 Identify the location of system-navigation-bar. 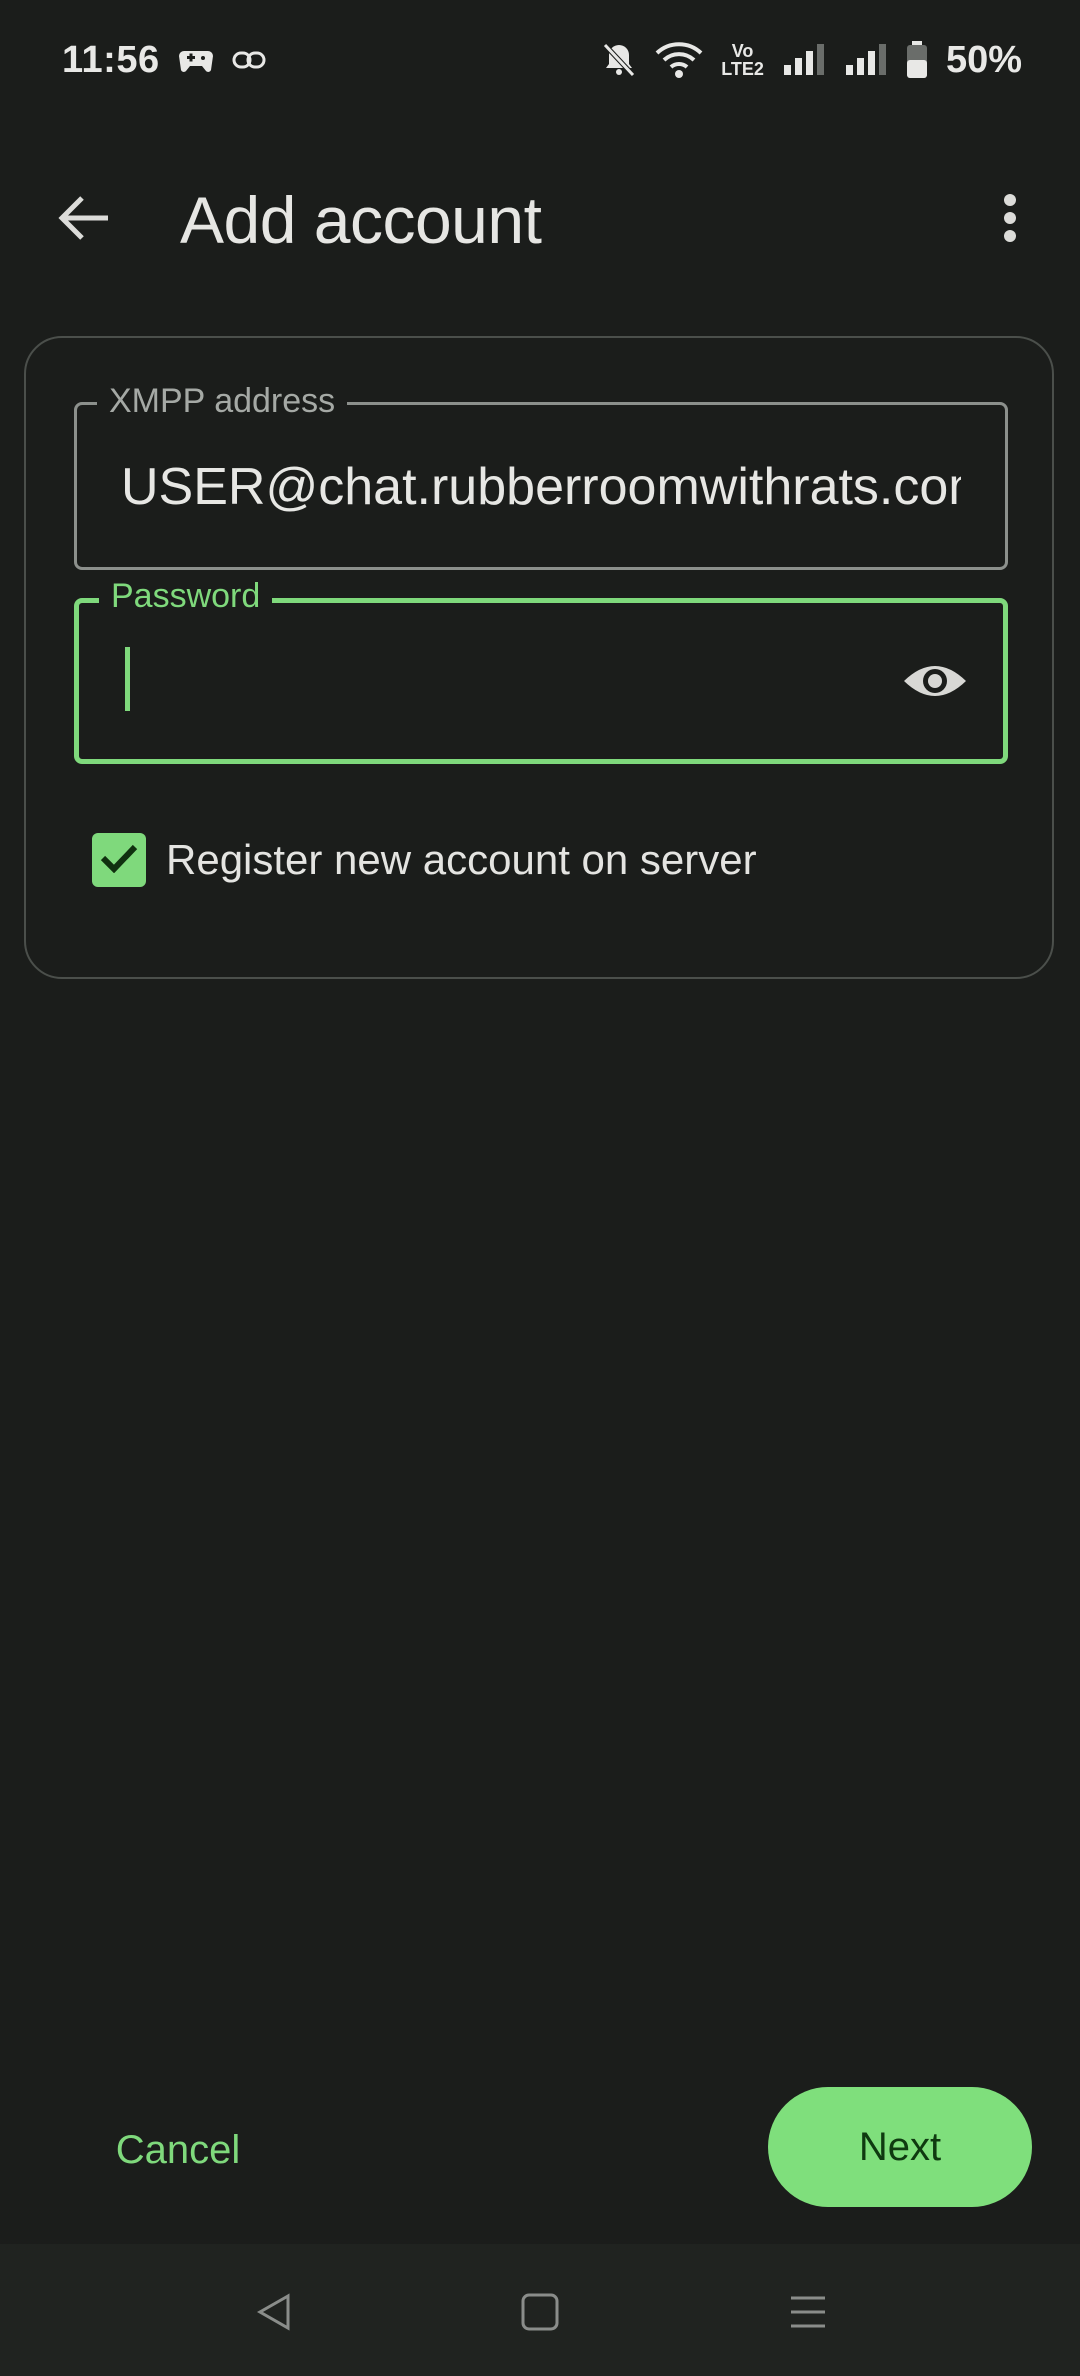
(540, 2310).